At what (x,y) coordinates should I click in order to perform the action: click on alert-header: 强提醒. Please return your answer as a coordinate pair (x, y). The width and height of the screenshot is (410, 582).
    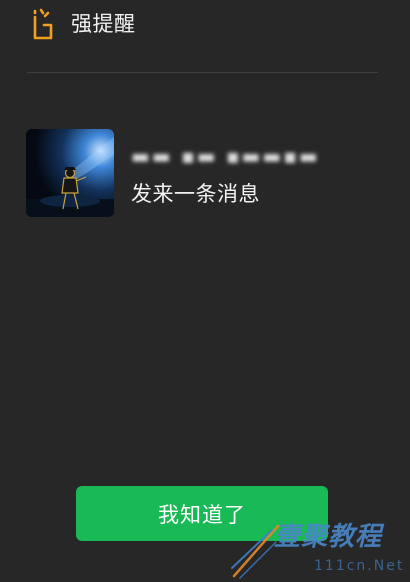
    Looking at the image, I should click on (205, 36).